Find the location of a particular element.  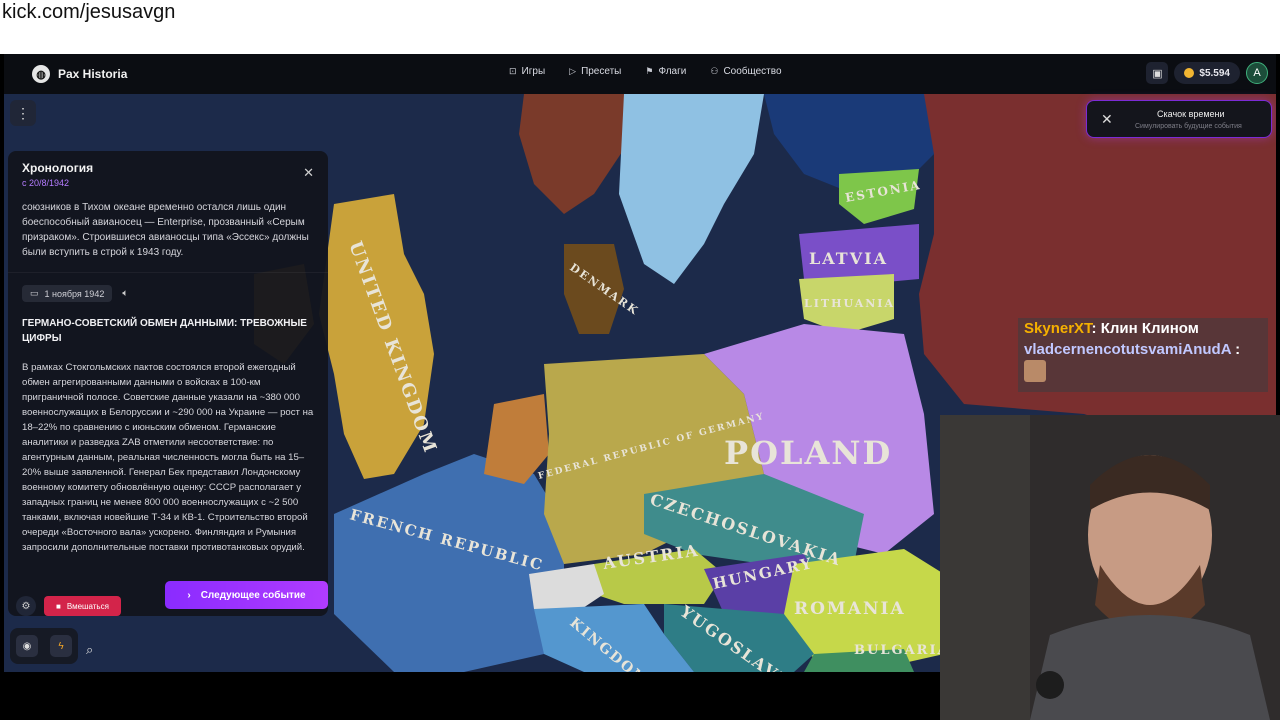

nav-presets: ▷ Пресеты is located at coordinates (595, 71).